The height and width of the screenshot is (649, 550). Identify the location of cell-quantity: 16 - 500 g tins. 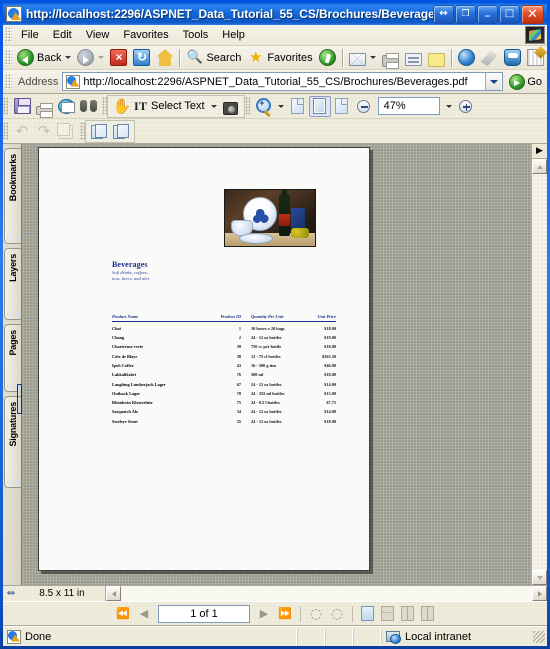
(264, 365).